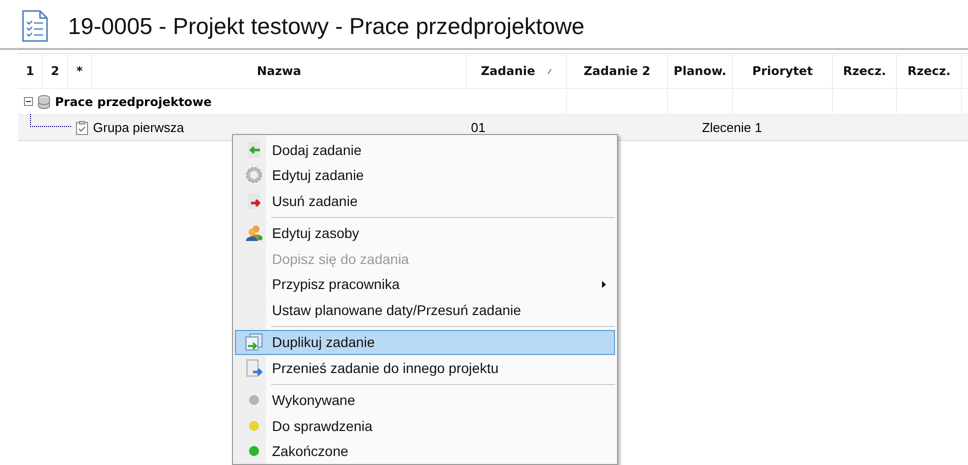  What do you see at coordinates (700, 71) in the screenshot?
I see `column-header: Planow.` at bounding box center [700, 71].